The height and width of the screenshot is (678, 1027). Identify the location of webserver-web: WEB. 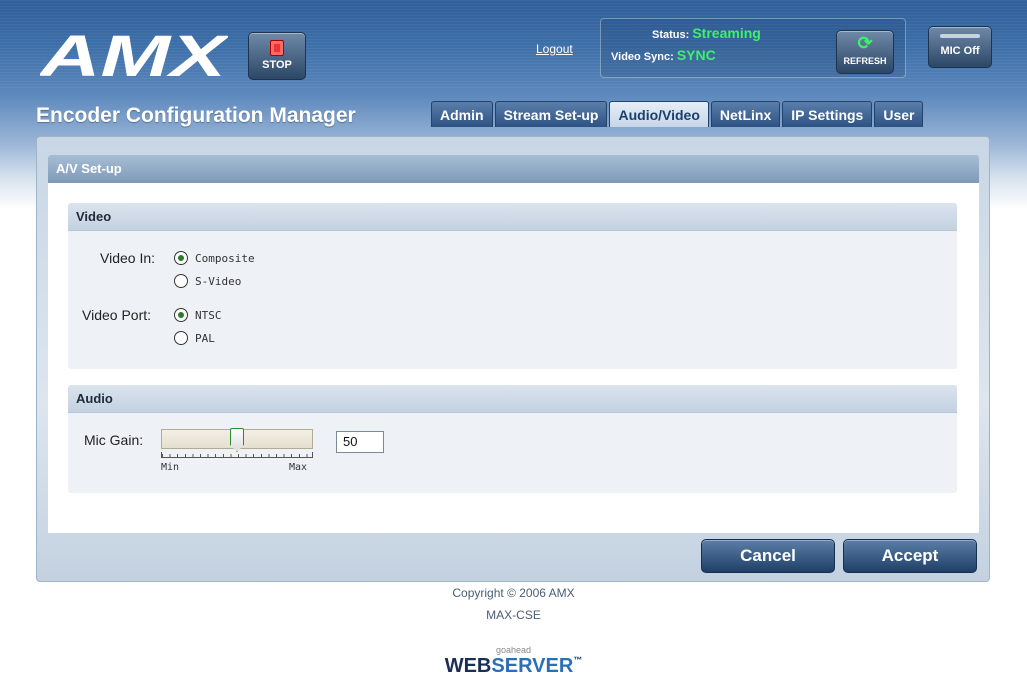
(468, 666).